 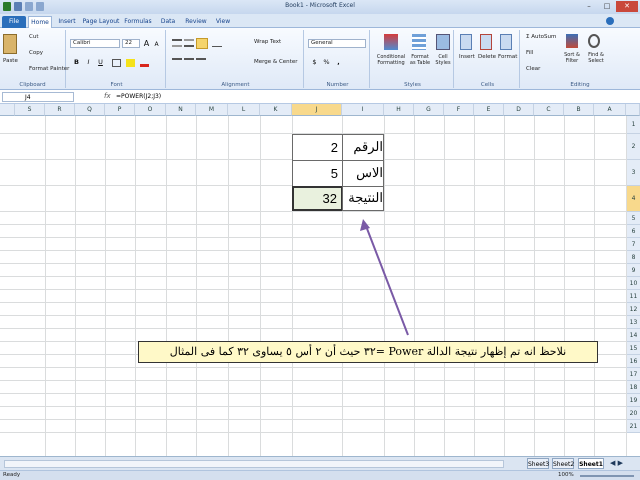 What do you see at coordinates (607, 476) in the screenshot?
I see `zoom-slider` at bounding box center [607, 476].